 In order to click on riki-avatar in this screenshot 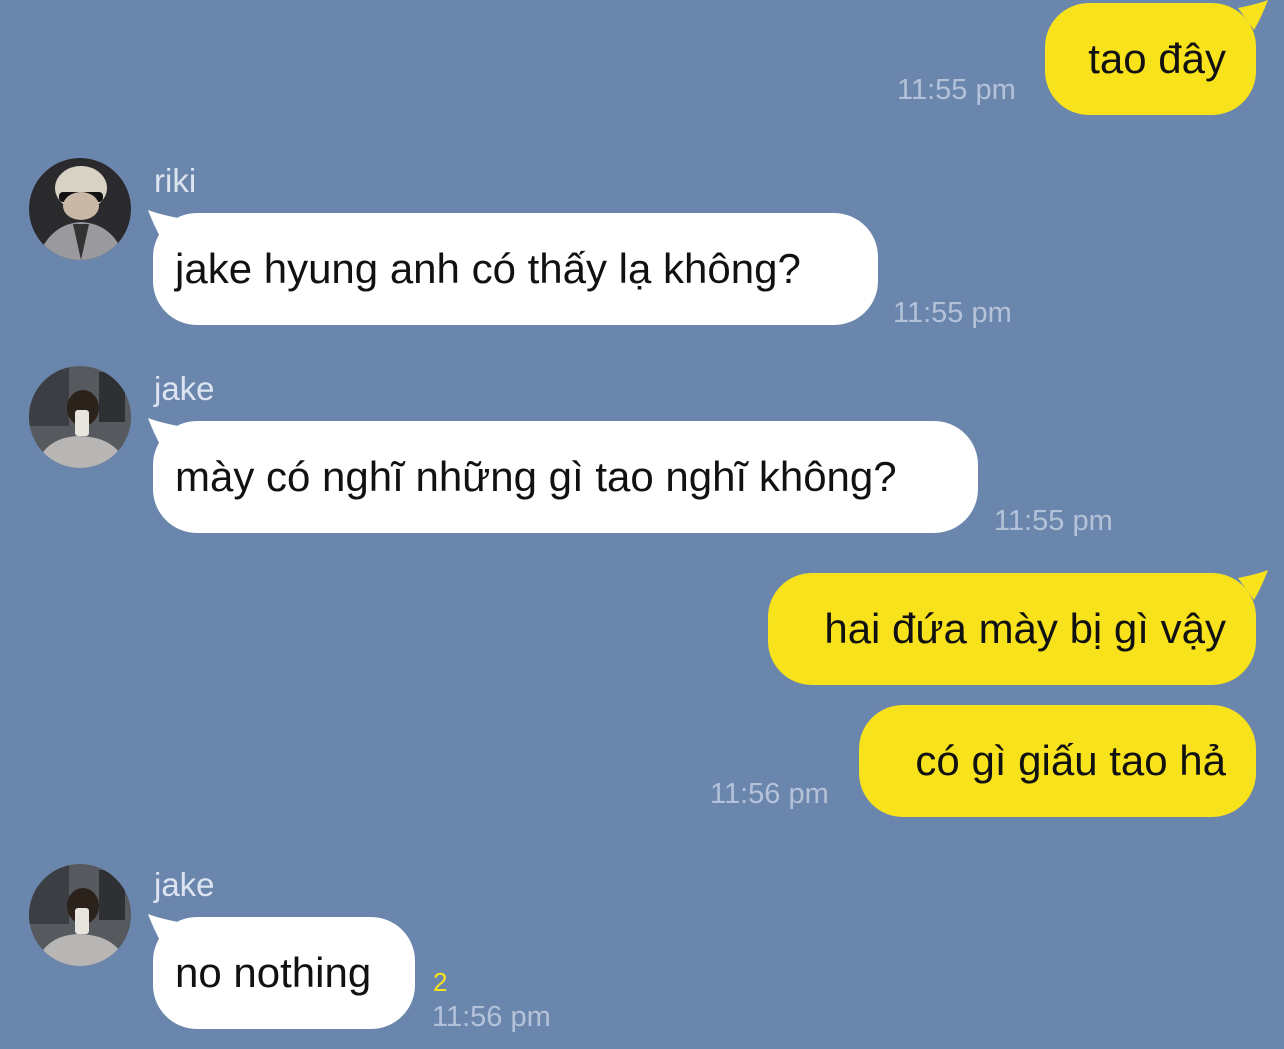, I will do `click(80, 209)`.